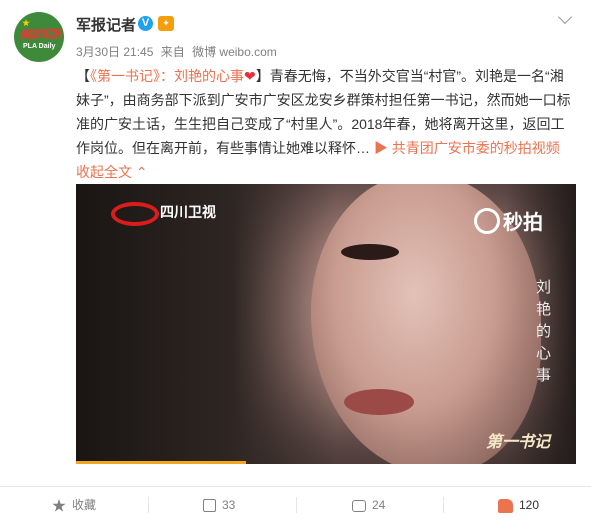  Describe the element at coordinates (370, 252) in the screenshot. I see `video-eye` at that location.